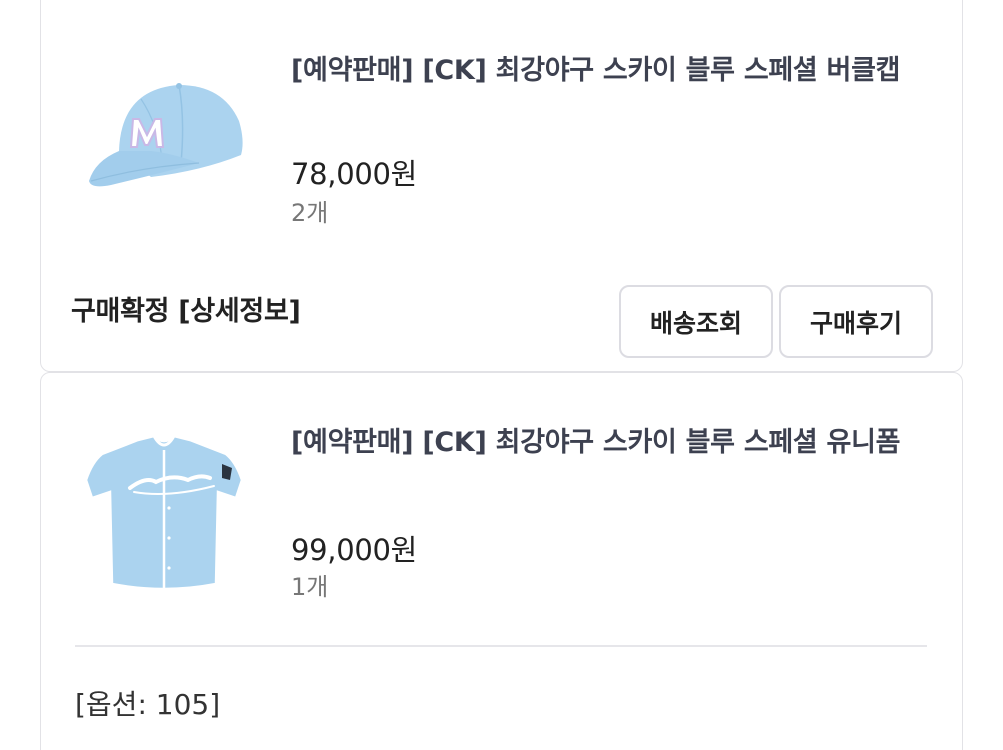 The image size is (1003, 750). Describe the element at coordinates (611, 443) in the screenshot. I see `product-title: [예약판매] [CK] 최강야구 스카이 블루 스페셜 유니폼` at that location.